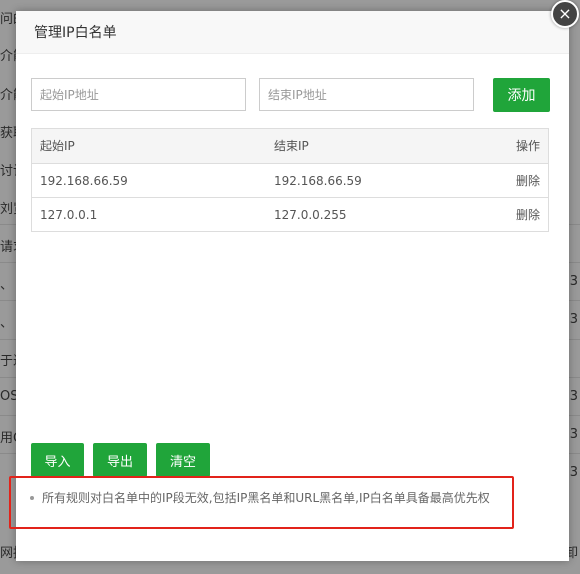  I want to click on export-button: 导出, so click(120, 460).